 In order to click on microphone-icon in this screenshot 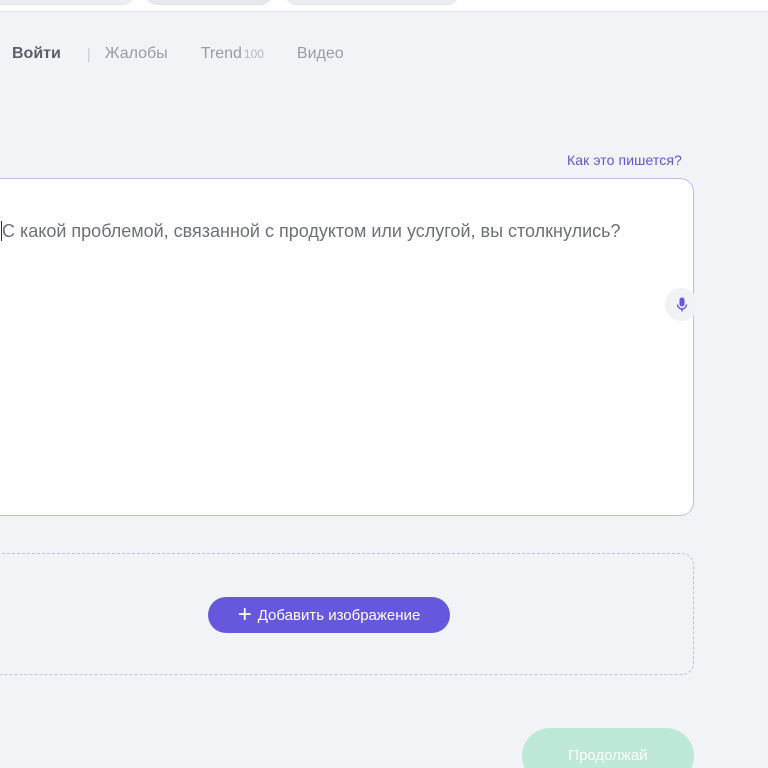, I will do `click(681, 304)`.